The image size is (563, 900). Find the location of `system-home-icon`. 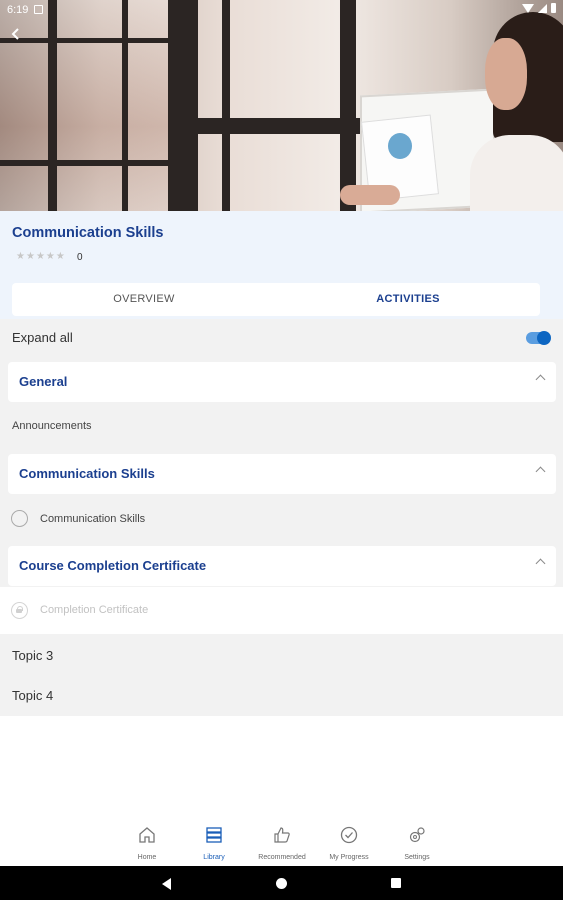

system-home-icon is located at coordinates (281, 883).